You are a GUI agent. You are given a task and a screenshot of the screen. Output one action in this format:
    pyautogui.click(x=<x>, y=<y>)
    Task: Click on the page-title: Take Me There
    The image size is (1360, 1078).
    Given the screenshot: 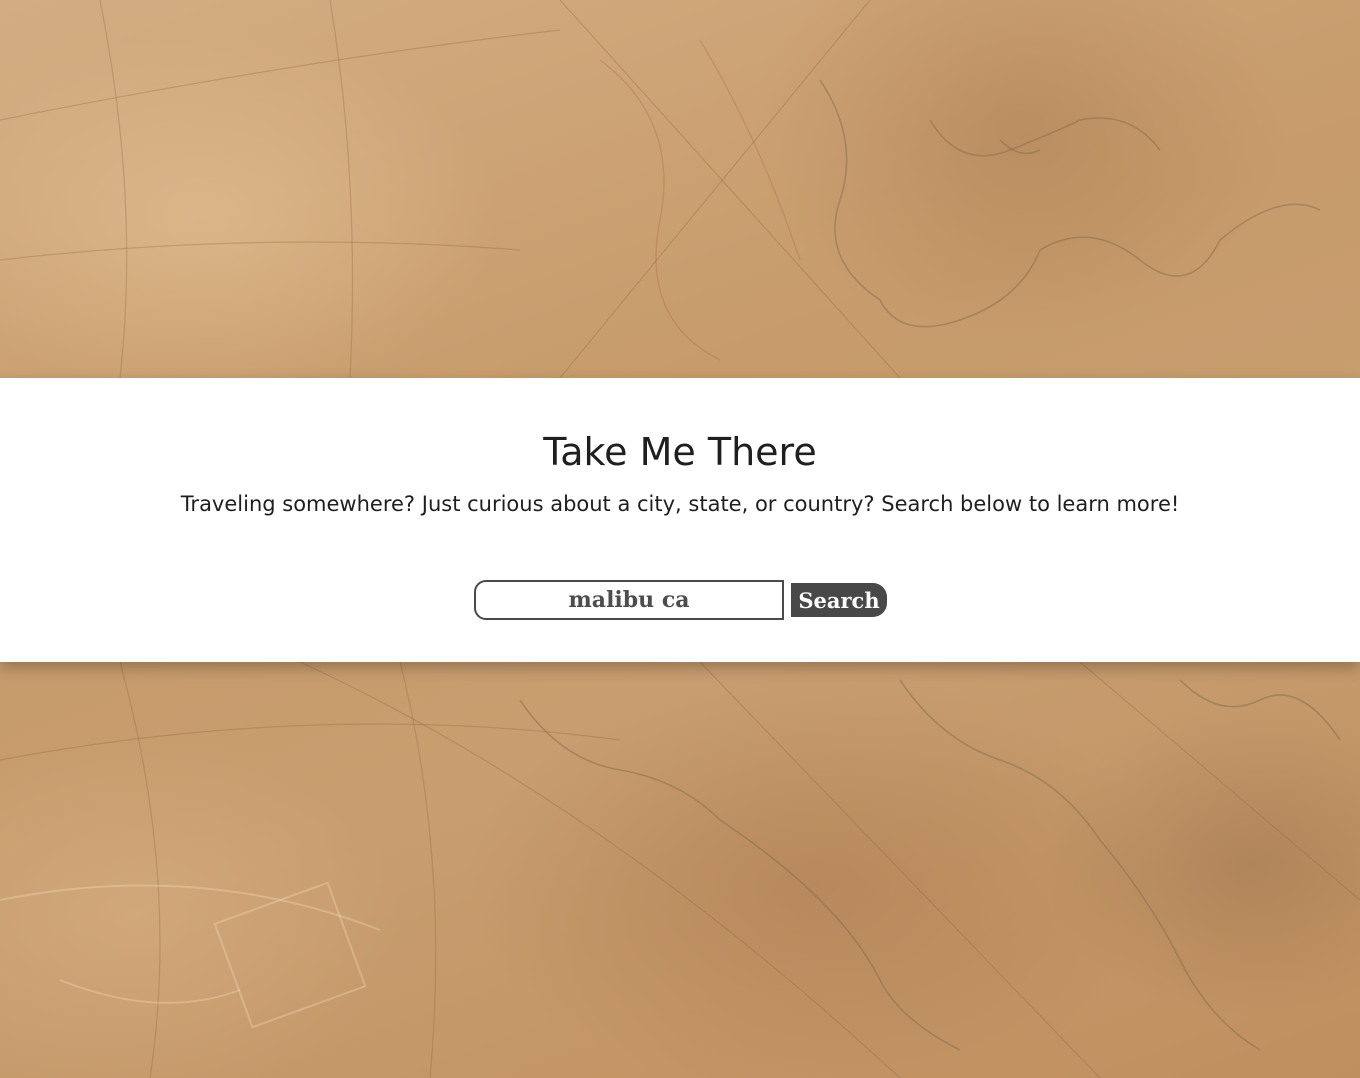 What is the action you would take?
    pyautogui.click(x=680, y=452)
    